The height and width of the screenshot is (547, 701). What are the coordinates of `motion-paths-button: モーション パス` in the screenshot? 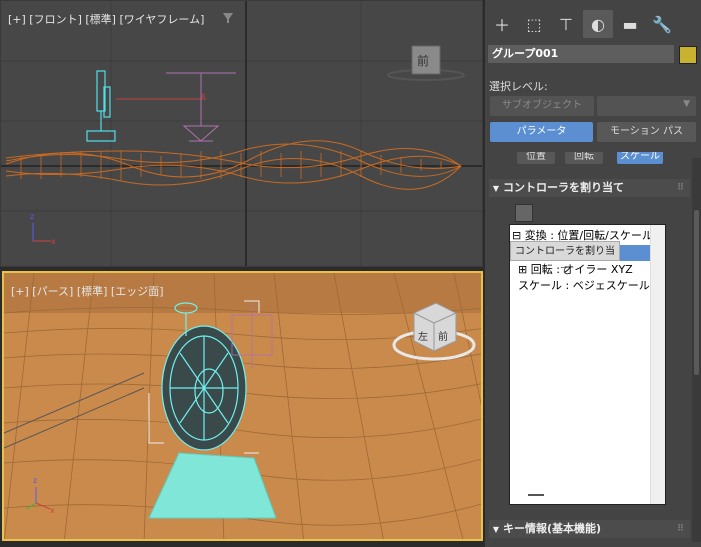 It's located at (646, 132).